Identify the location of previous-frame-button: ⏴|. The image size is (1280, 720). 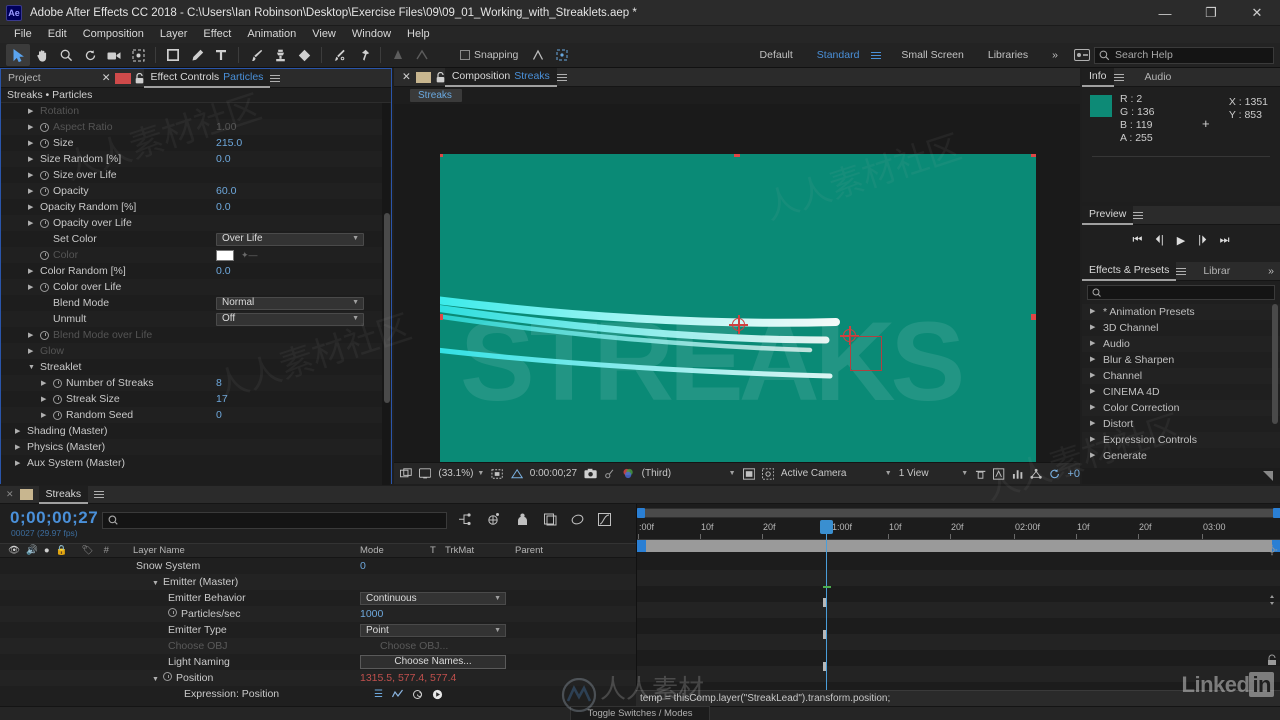
(1159, 240).